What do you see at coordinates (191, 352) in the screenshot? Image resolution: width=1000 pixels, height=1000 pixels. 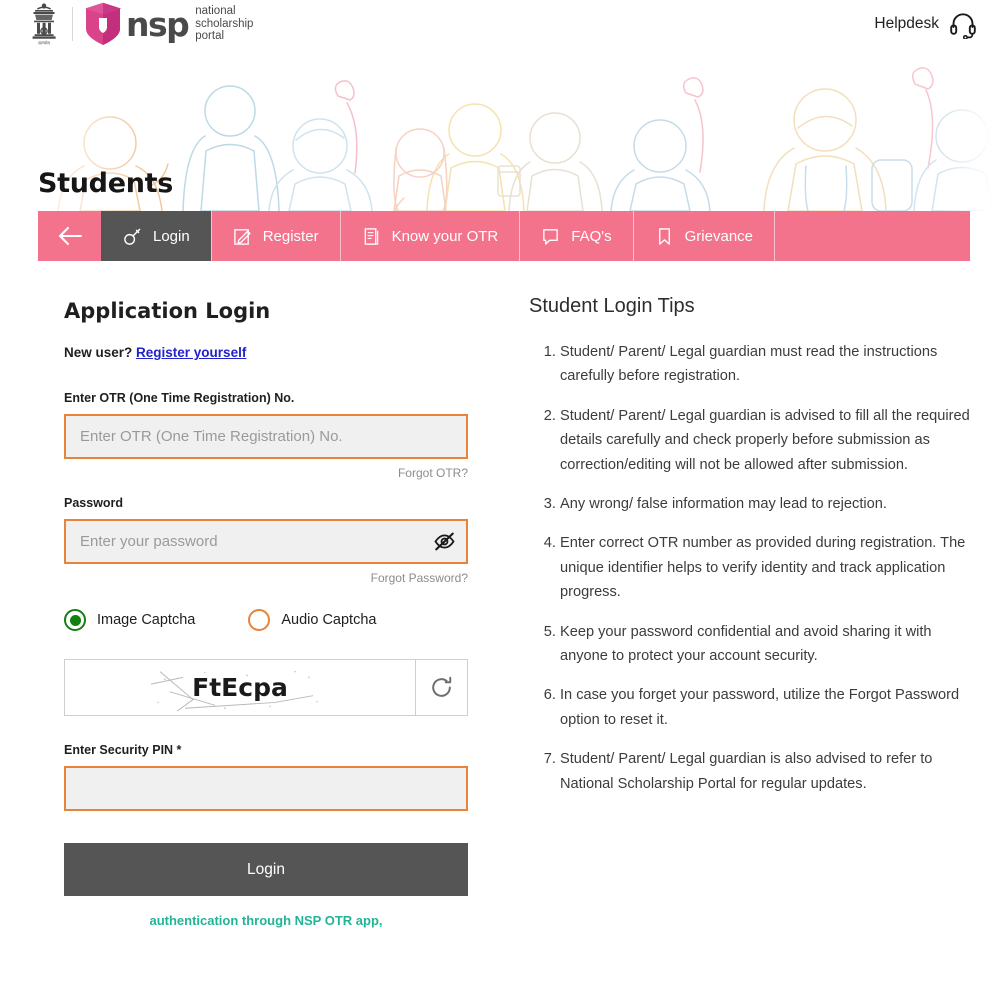 I see `register-yourself-link: Register yourself` at bounding box center [191, 352].